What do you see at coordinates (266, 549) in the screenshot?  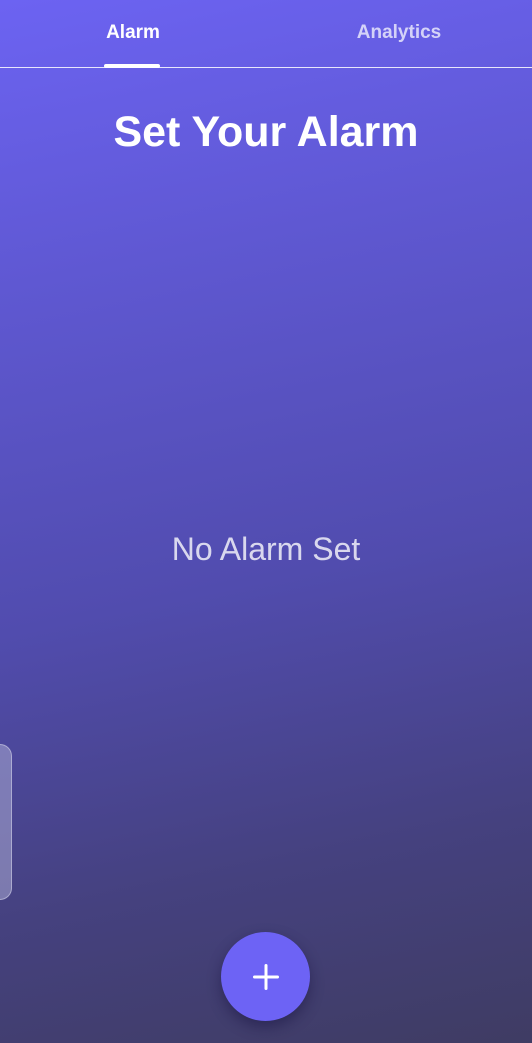 I see `empty-state-message: No Alarm Set` at bounding box center [266, 549].